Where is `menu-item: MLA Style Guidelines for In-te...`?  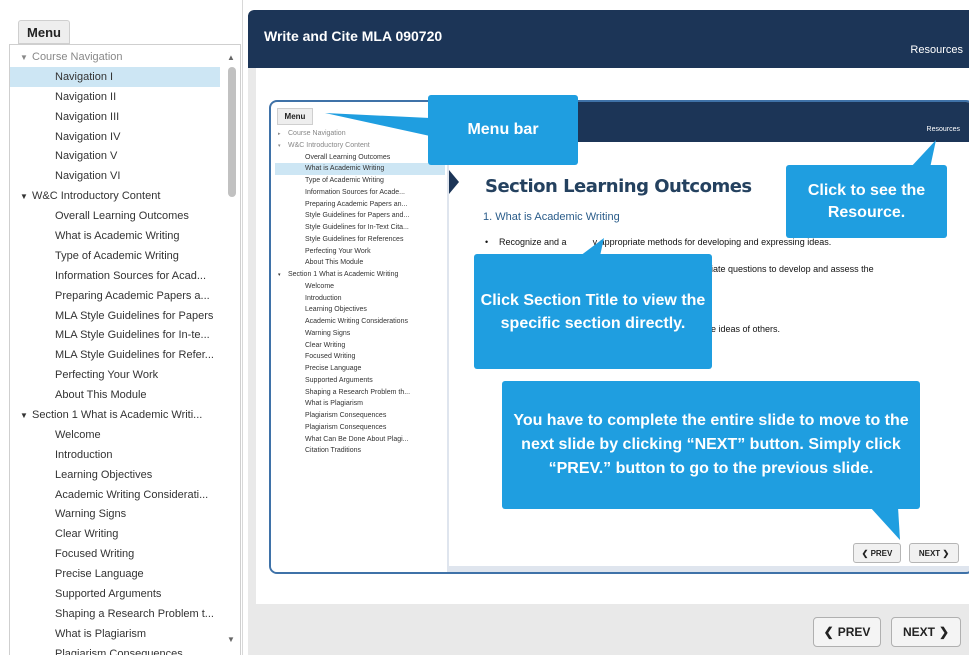 menu-item: MLA Style Guidelines for In-te... is located at coordinates (115, 335).